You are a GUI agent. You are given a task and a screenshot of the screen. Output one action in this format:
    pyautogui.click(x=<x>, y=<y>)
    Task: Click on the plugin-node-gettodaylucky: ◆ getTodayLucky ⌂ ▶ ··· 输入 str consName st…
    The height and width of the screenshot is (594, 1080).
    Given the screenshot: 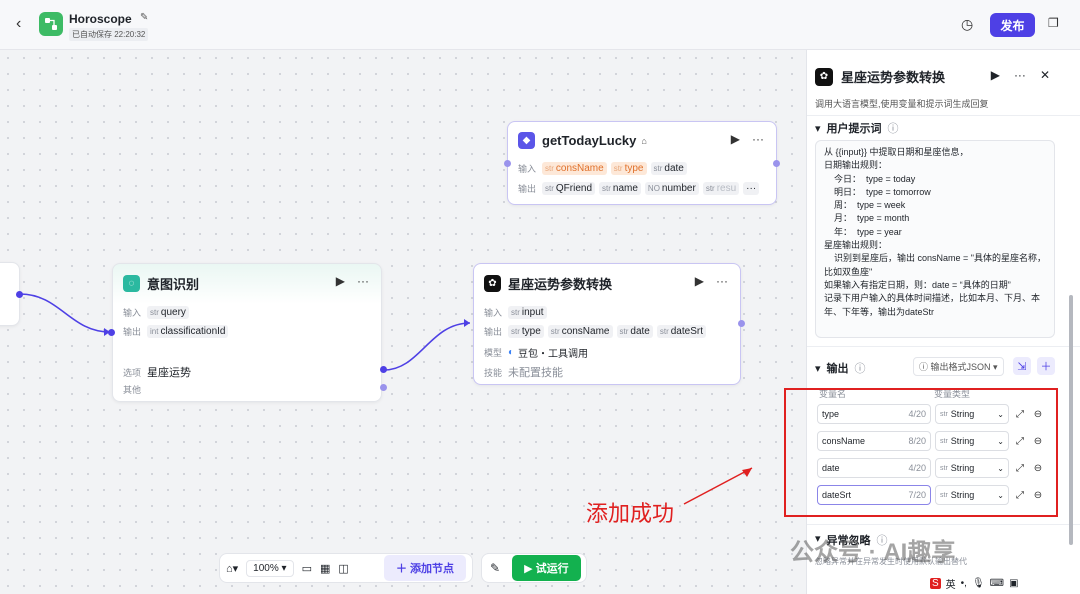 What is the action you would take?
    pyautogui.click(x=642, y=163)
    